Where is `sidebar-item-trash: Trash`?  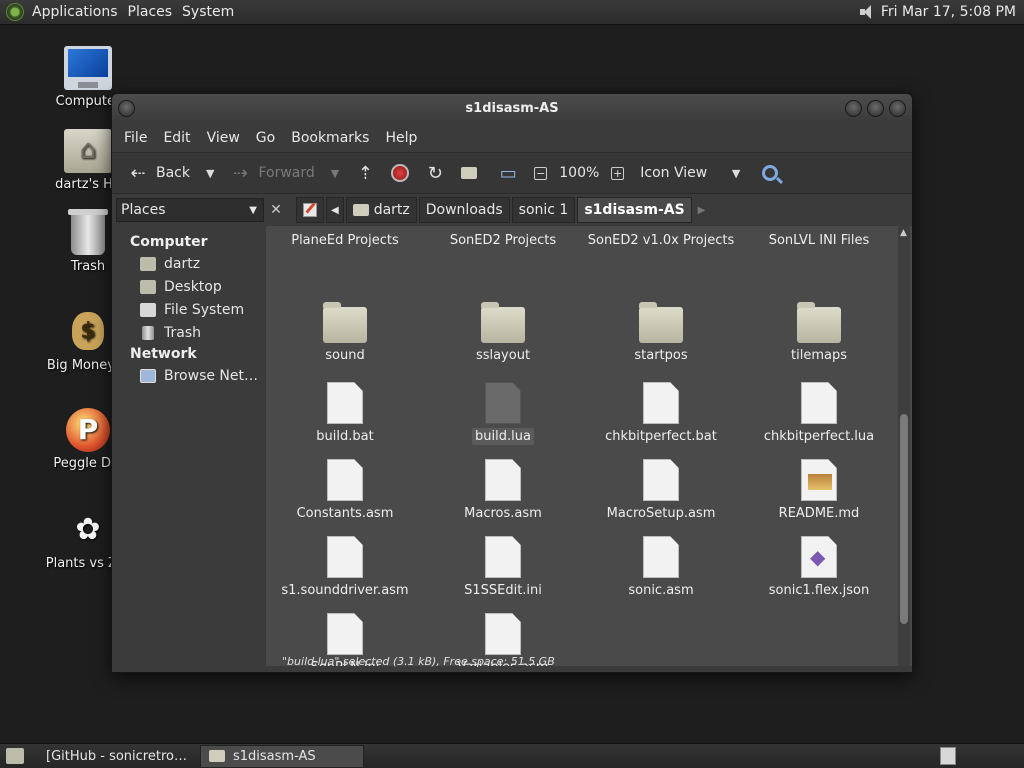 sidebar-item-trash: Trash is located at coordinates (188, 332).